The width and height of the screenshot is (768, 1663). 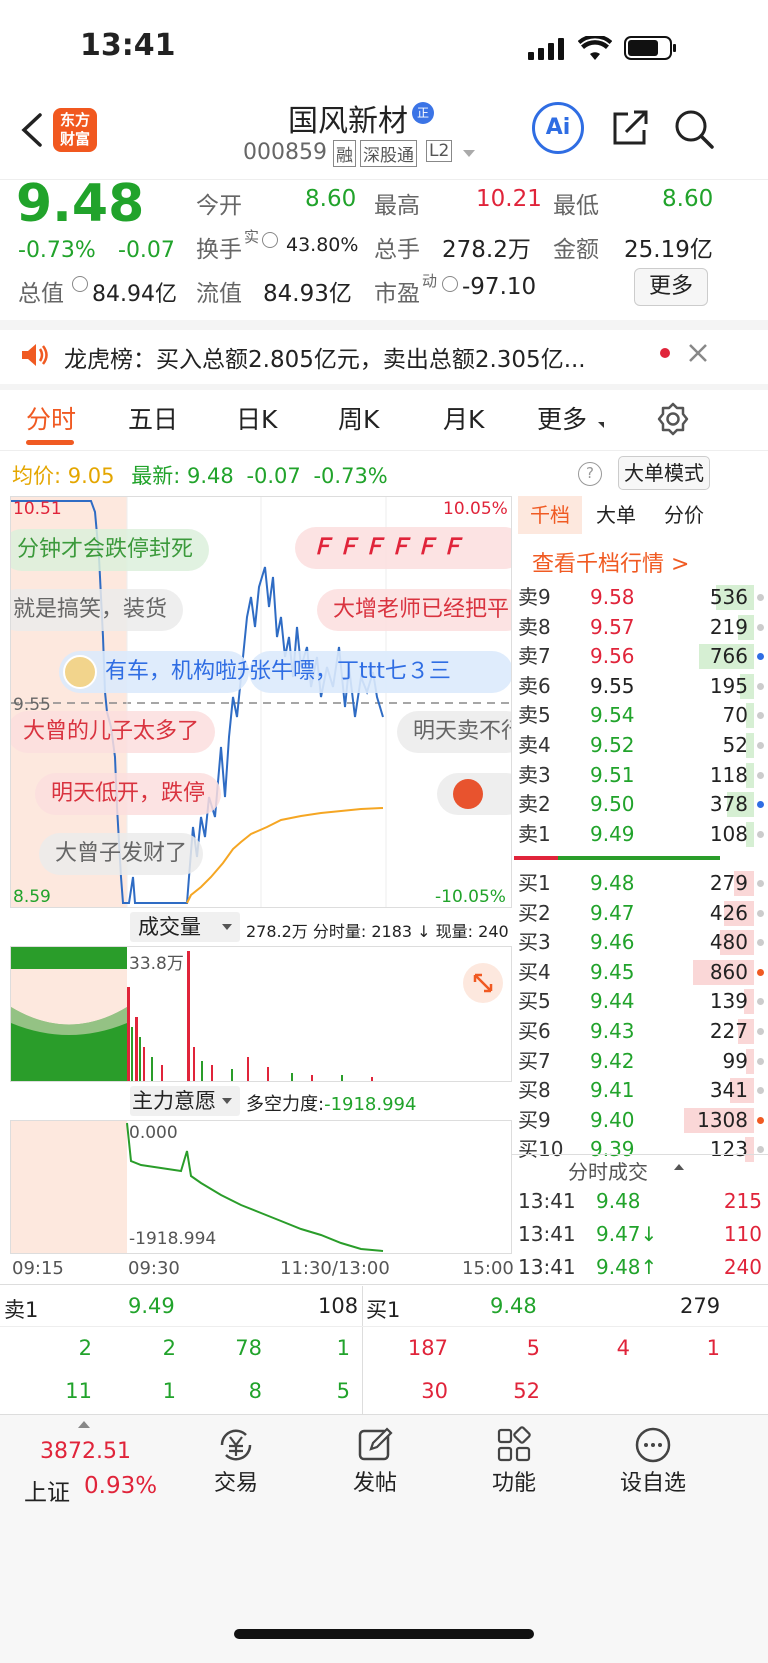 I want to click on volume-chart: 33.8万, so click(x=261, y=1014).